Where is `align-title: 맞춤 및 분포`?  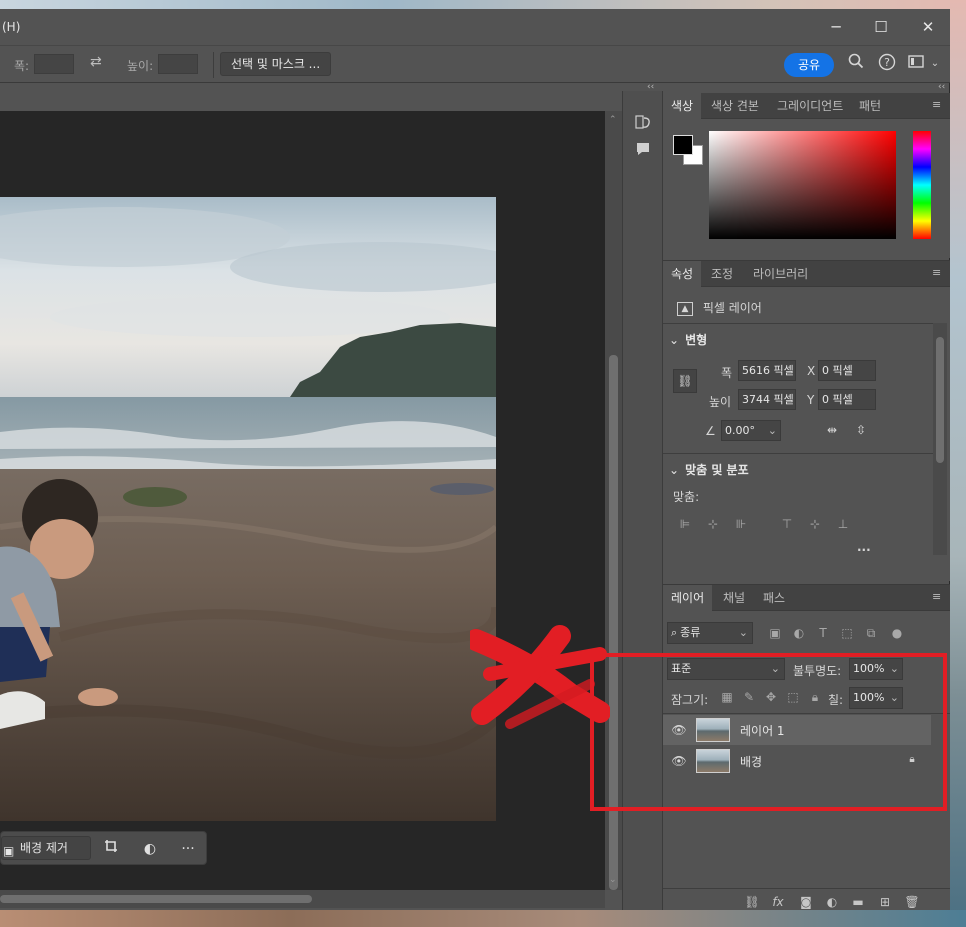 align-title: 맞춤 및 분포 is located at coordinates (717, 470).